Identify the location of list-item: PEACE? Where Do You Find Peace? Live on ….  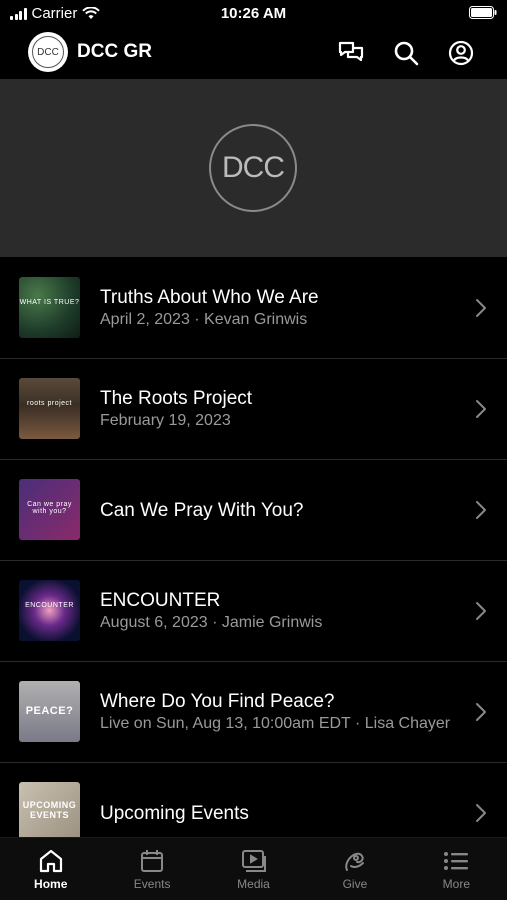
(253, 712).